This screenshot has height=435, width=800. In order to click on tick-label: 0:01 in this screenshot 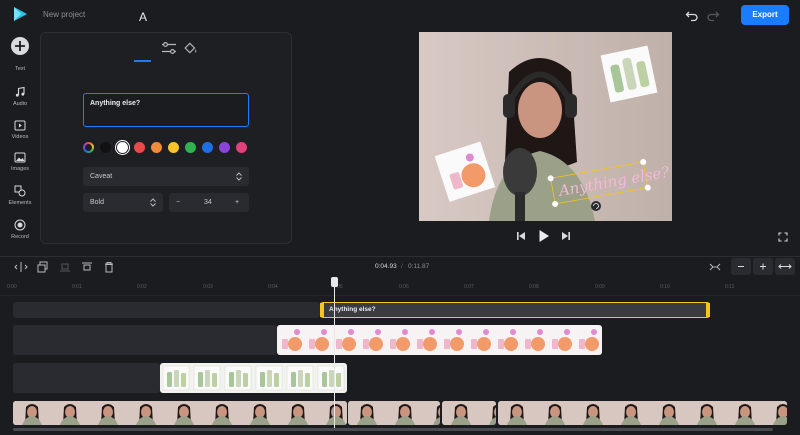, I will do `click(77, 287)`.